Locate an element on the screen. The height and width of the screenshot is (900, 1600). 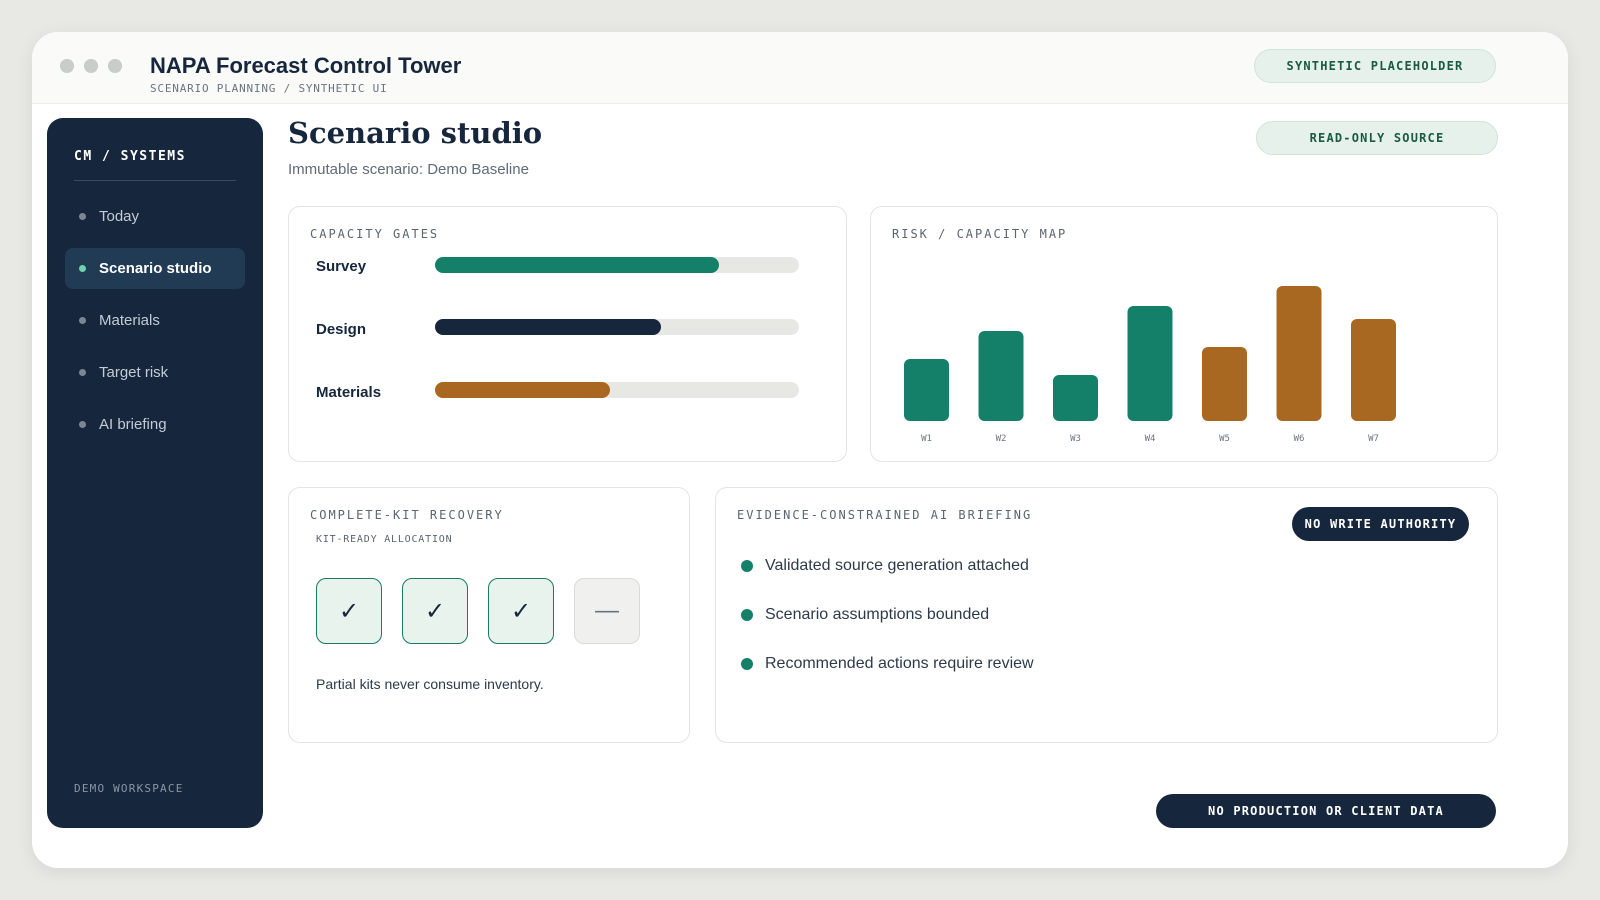
gate-label-design: Design is located at coordinates (341, 329).